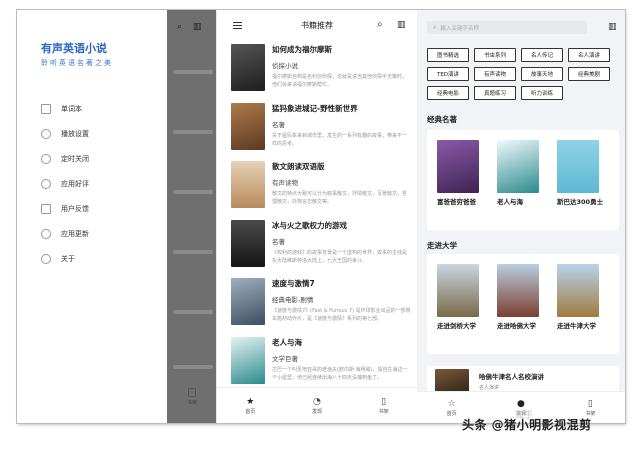 Image resolution: width=640 pixels, height=449 pixels. What do you see at coordinates (495, 74) in the screenshot?
I see `tag-button: 有声读物` at bounding box center [495, 74].